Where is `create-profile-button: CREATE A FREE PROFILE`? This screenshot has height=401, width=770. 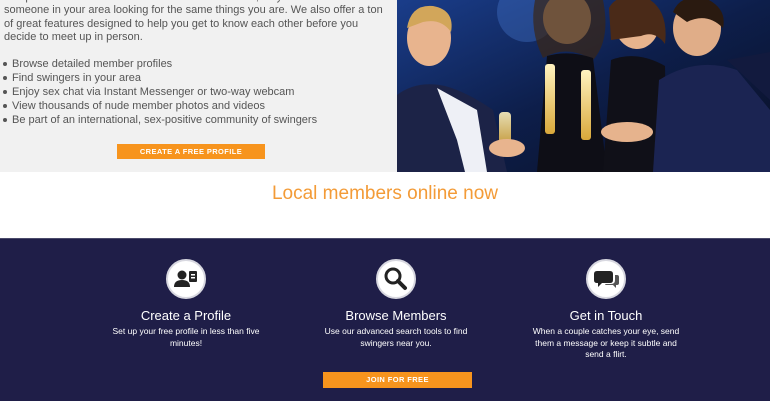 create-profile-button: CREATE A FREE PROFILE is located at coordinates (191, 151).